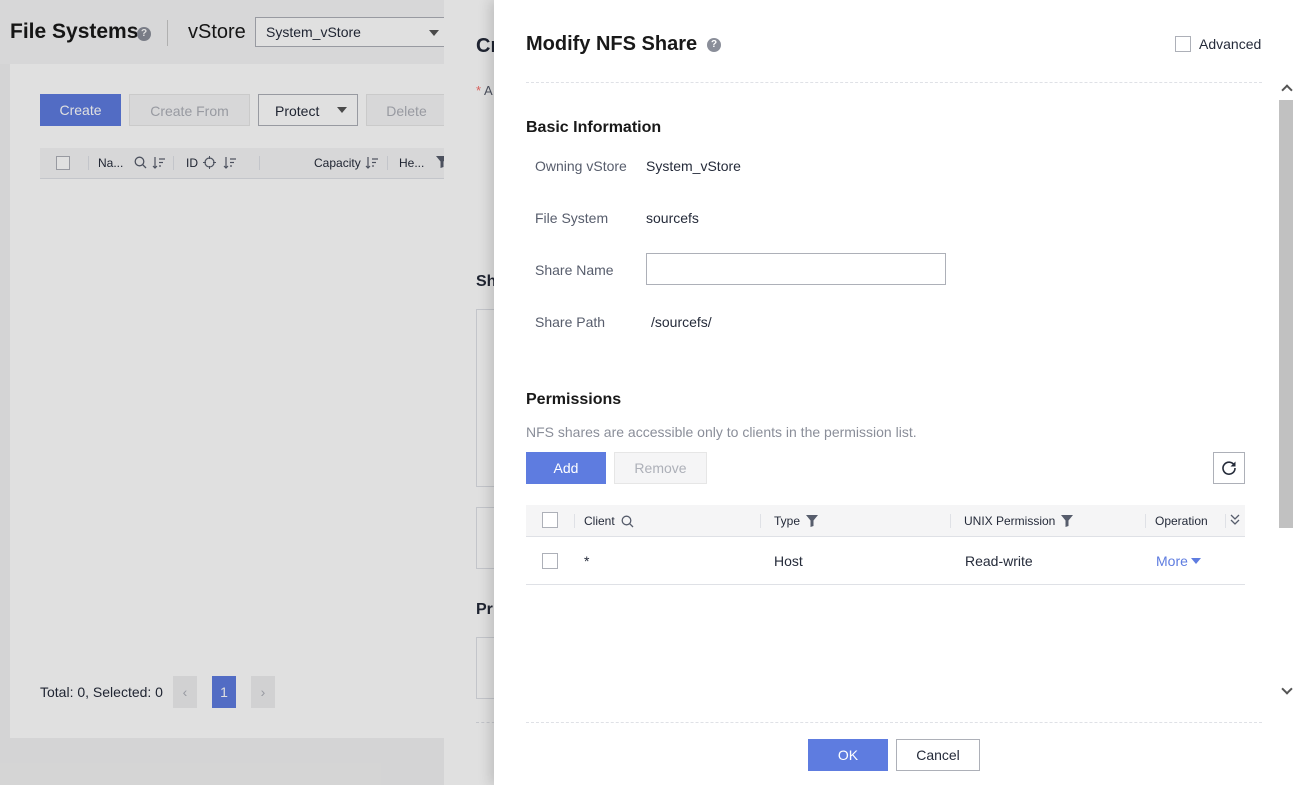 This screenshot has width=1294, height=785. What do you see at coordinates (550, 520) in the screenshot?
I see `select-all-checkbox` at bounding box center [550, 520].